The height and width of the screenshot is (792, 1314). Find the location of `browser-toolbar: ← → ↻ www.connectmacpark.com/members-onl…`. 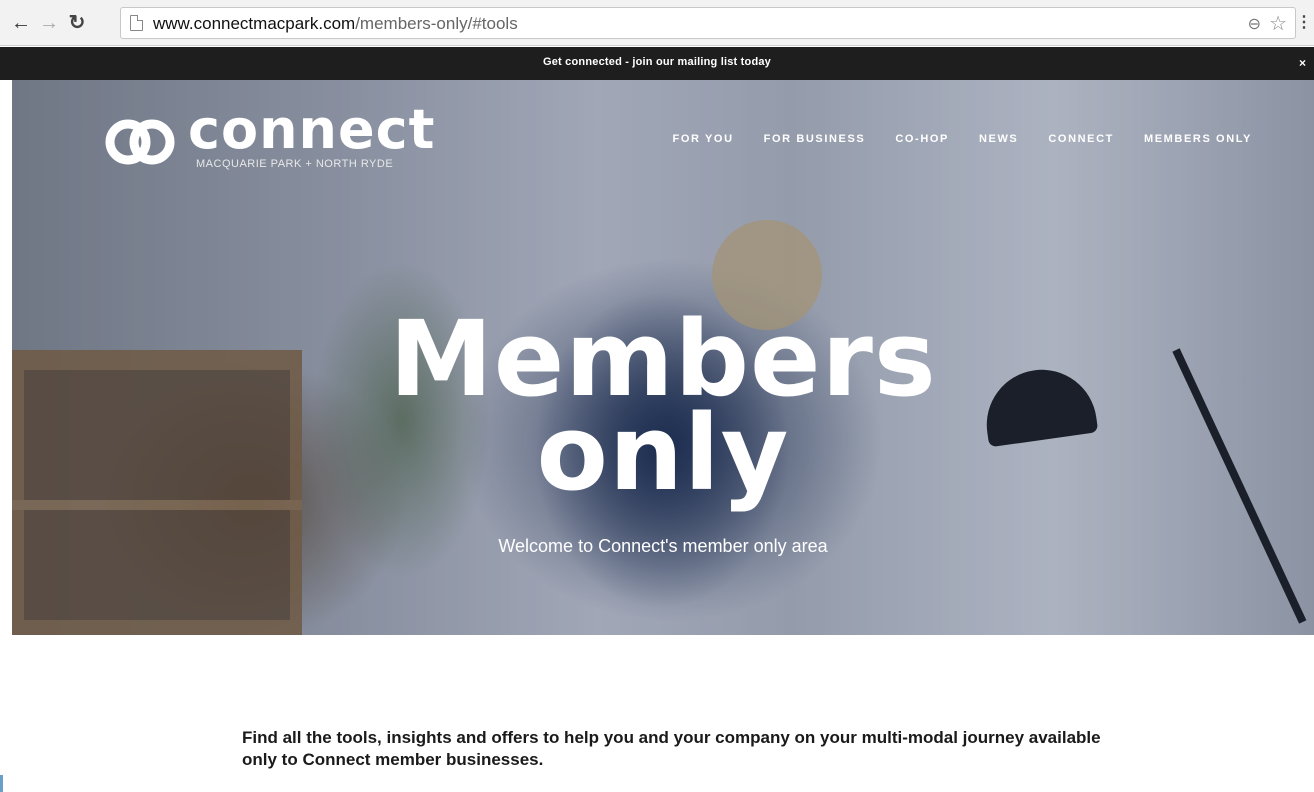

browser-toolbar: ← → ↻ www.connectmacpark.com/members-onl… is located at coordinates (657, 23).